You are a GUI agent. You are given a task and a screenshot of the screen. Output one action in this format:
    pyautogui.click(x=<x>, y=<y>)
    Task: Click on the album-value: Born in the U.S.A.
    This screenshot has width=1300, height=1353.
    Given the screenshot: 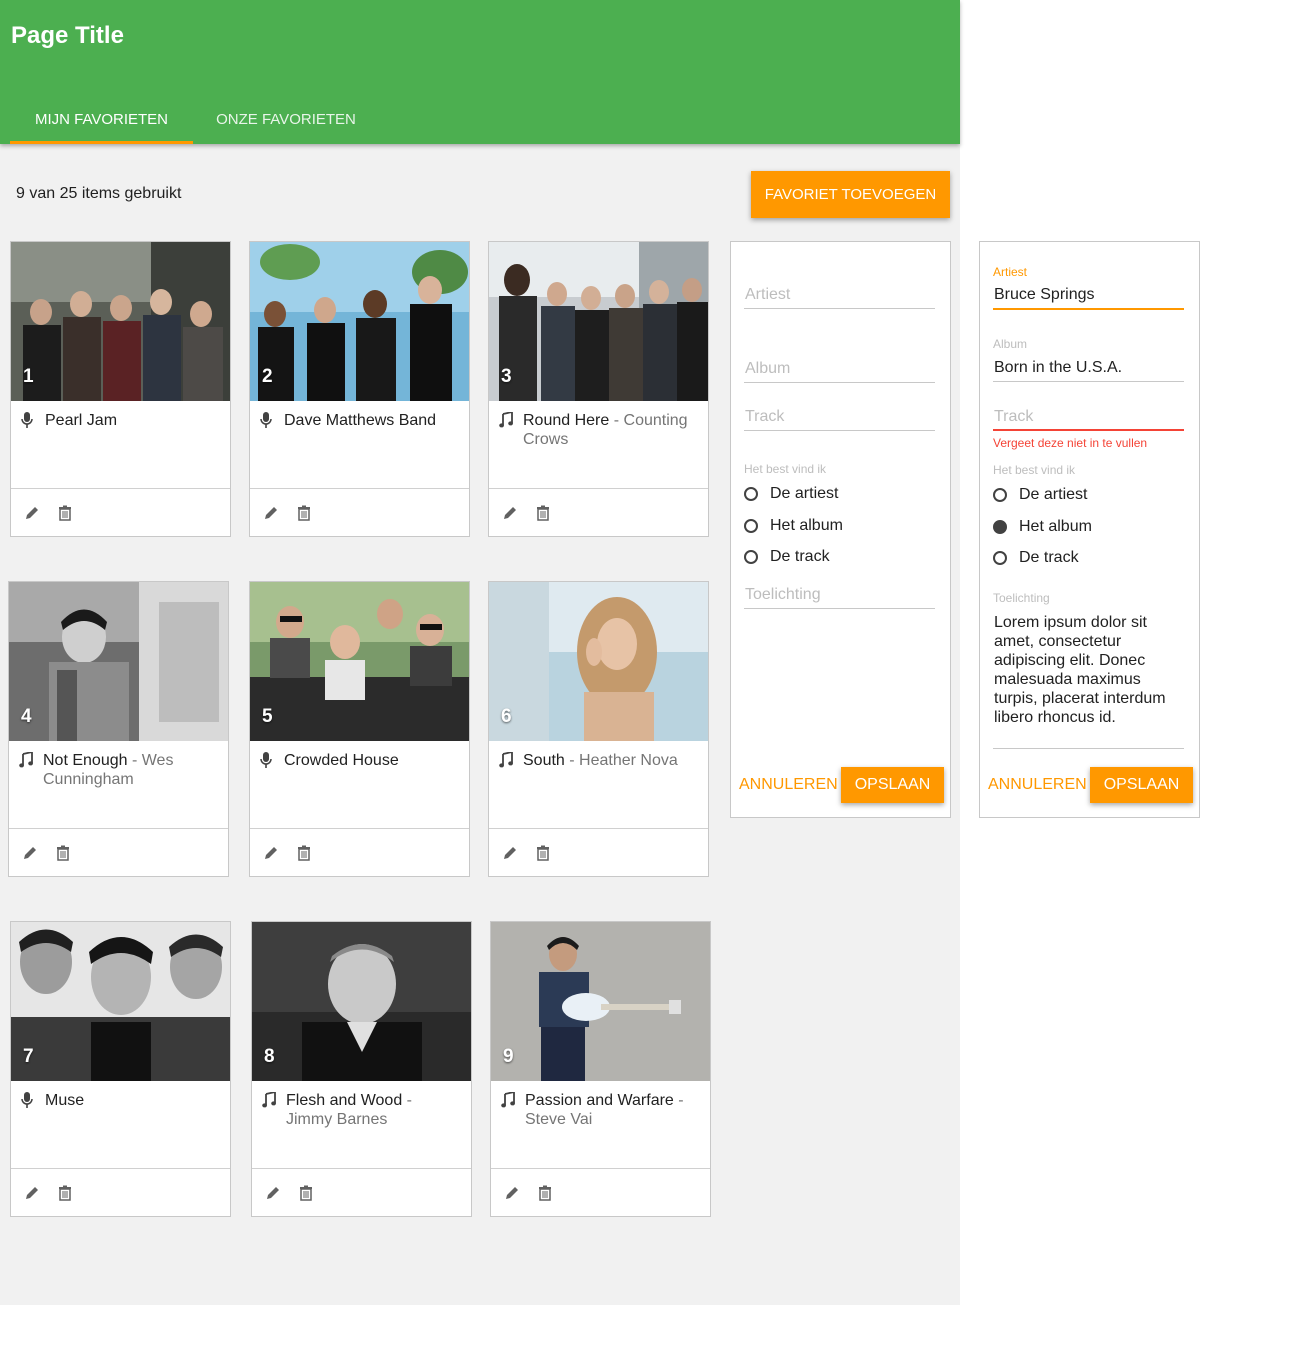 What is the action you would take?
    pyautogui.click(x=1058, y=367)
    